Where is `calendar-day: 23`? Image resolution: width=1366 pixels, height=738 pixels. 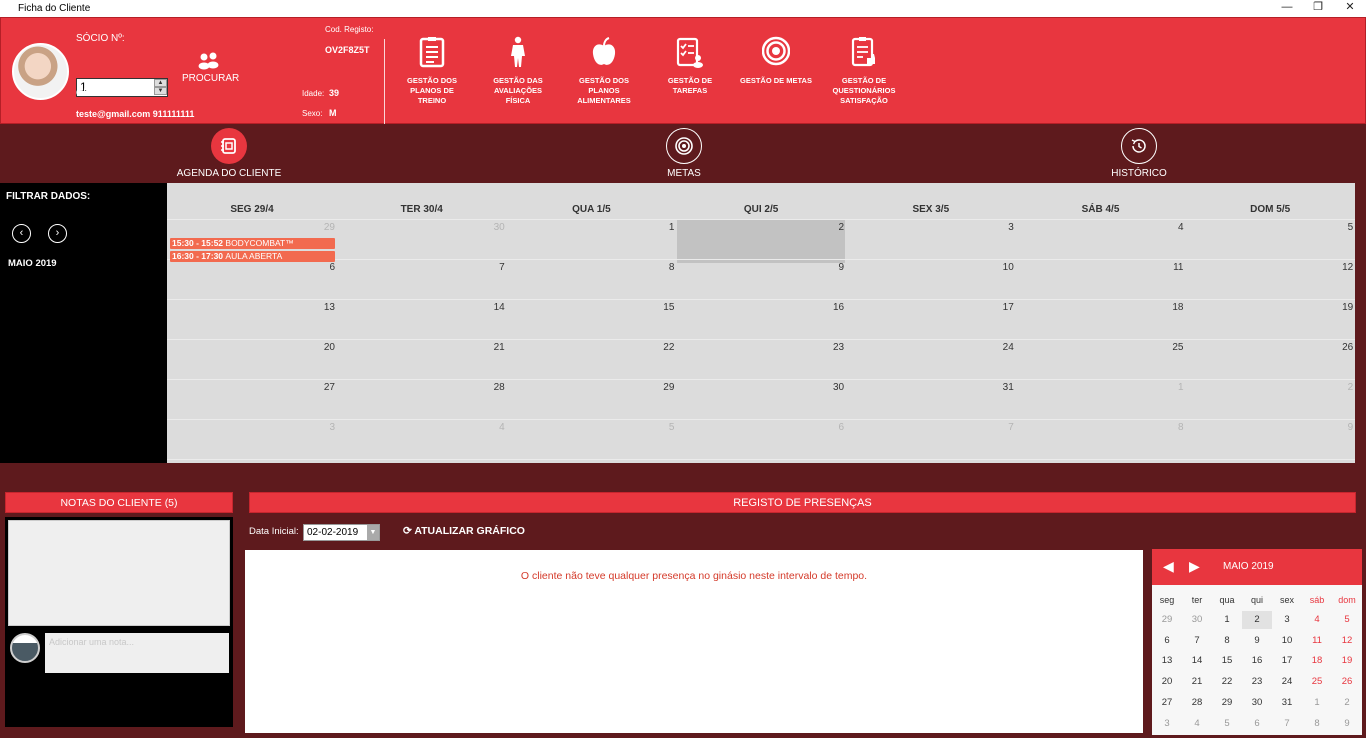 calendar-day: 23 is located at coordinates (760, 347).